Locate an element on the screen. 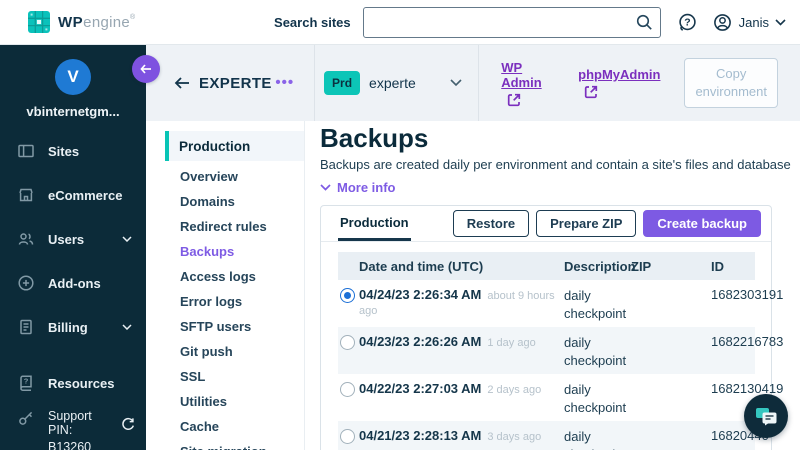  copy-environment-button: Copy environment is located at coordinates (731, 83).